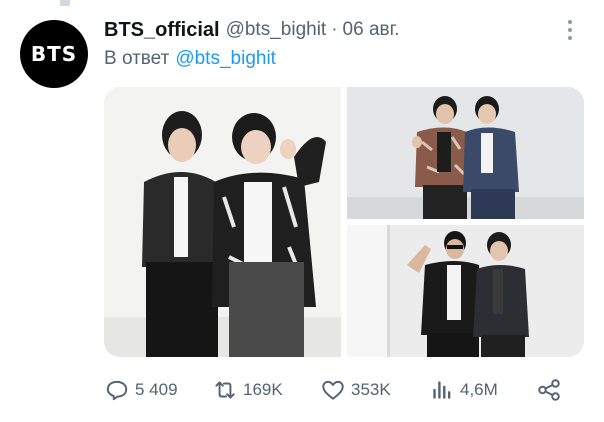 The width and height of the screenshot is (604, 422). I want to click on user-handle: @bts_bighit, so click(276, 30).